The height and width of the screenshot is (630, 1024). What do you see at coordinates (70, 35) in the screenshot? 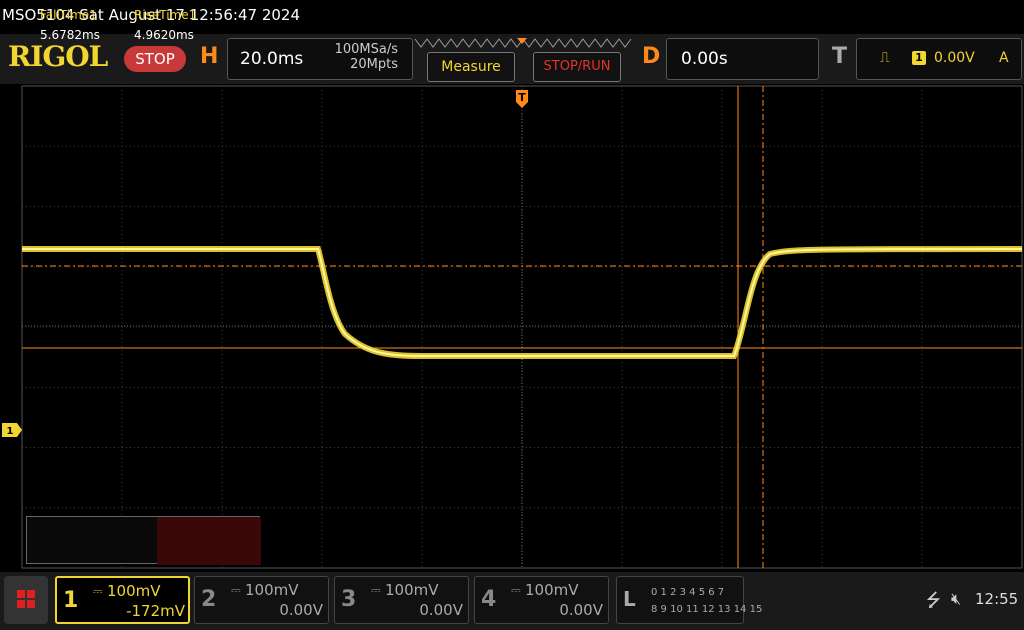
I see `fall-time-value: 5.6782ms` at bounding box center [70, 35].